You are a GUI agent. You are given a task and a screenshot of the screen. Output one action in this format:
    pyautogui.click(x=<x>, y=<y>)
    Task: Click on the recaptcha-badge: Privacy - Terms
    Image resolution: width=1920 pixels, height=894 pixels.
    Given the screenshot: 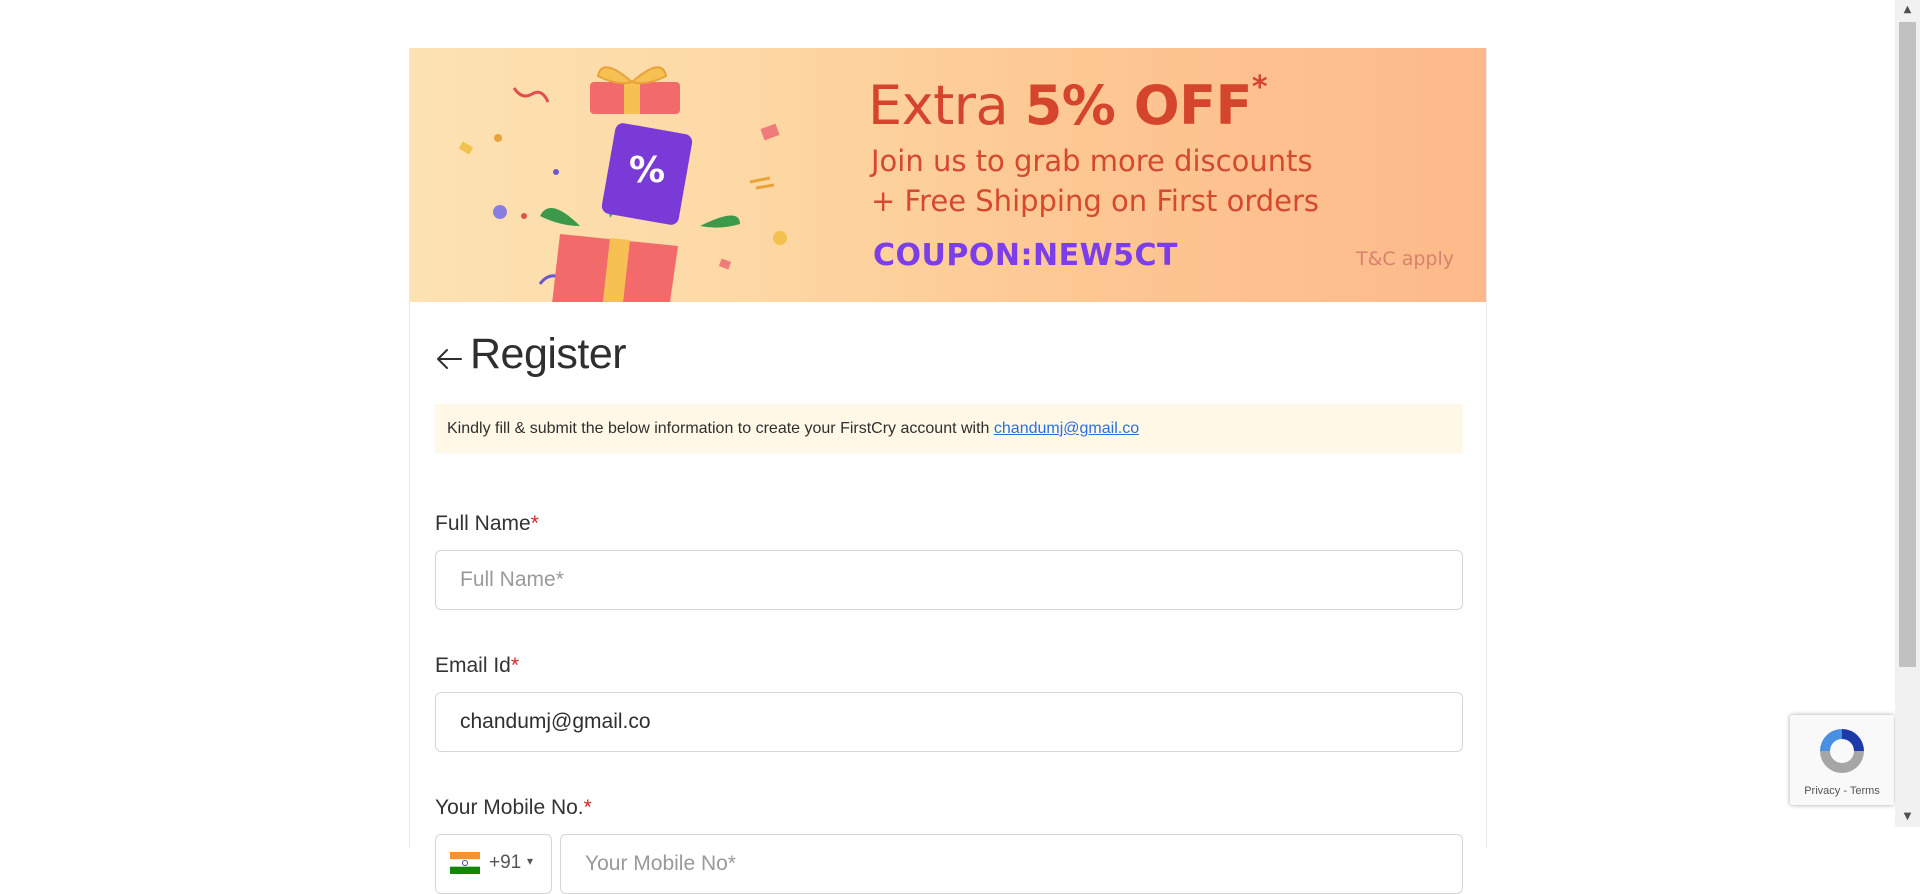 What is the action you would take?
    pyautogui.click(x=1842, y=760)
    